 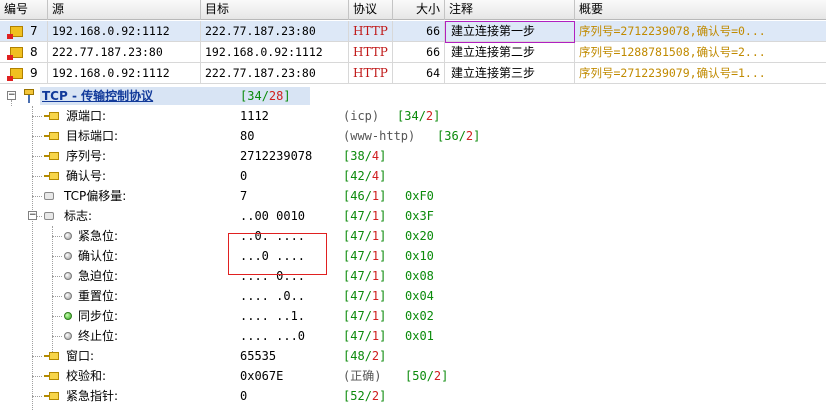 What do you see at coordinates (419, 73) in the screenshot?
I see `packet-size: 64` at bounding box center [419, 73].